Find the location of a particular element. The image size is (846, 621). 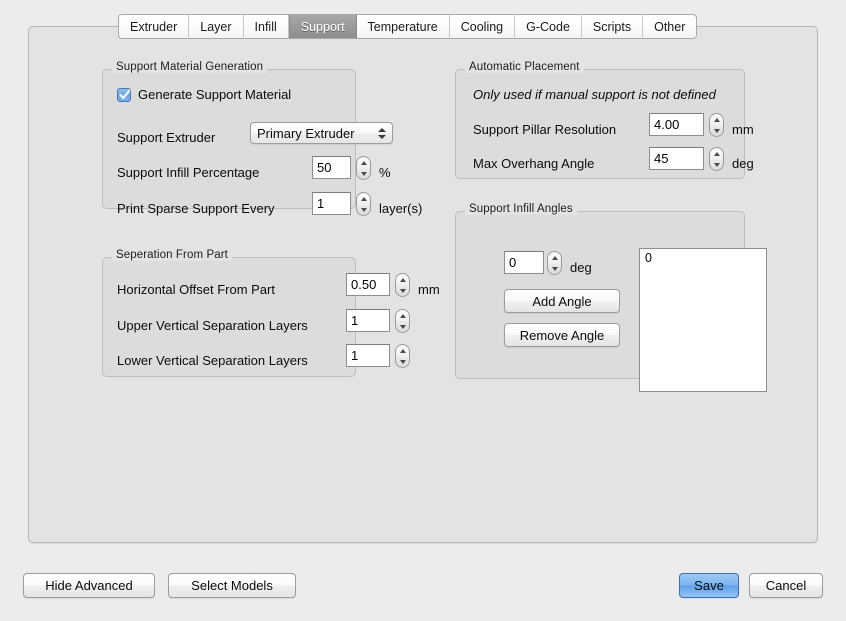

tab-label: Temperature is located at coordinates (402, 26).